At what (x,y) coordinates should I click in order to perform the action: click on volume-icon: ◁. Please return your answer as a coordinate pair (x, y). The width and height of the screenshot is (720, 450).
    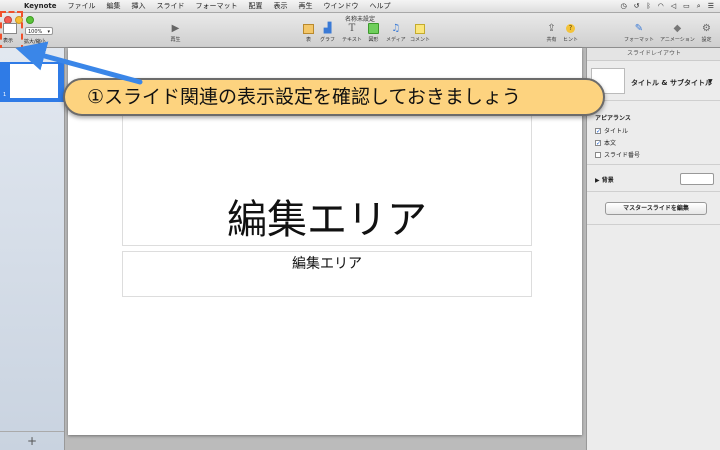
    Looking at the image, I should click on (673, 6).